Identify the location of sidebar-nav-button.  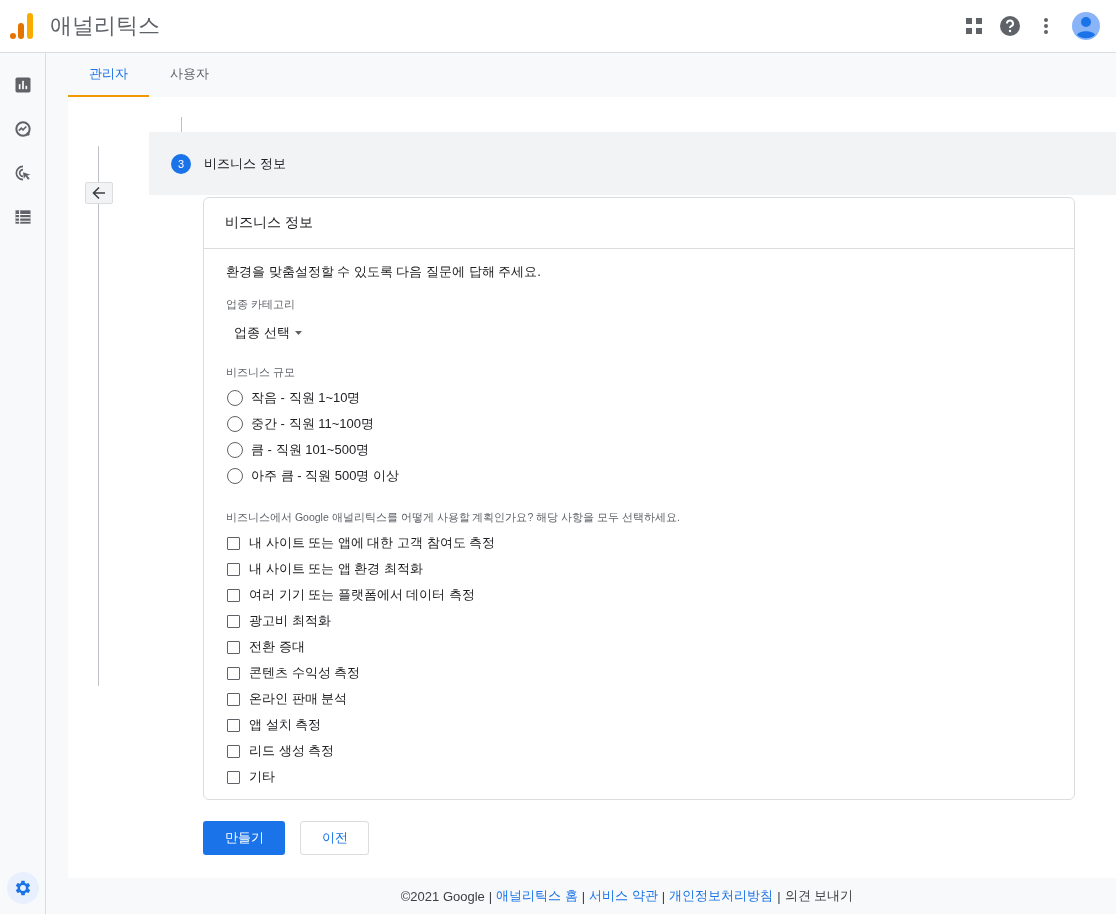
(22, 888).